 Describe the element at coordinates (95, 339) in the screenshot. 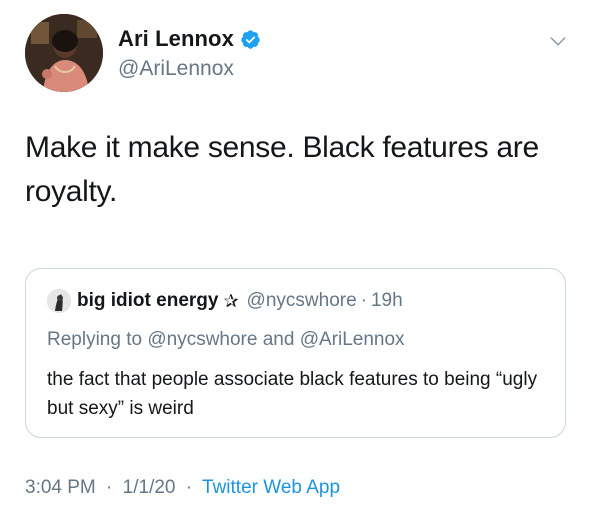

I see `replying-prefix: Replying to` at that location.